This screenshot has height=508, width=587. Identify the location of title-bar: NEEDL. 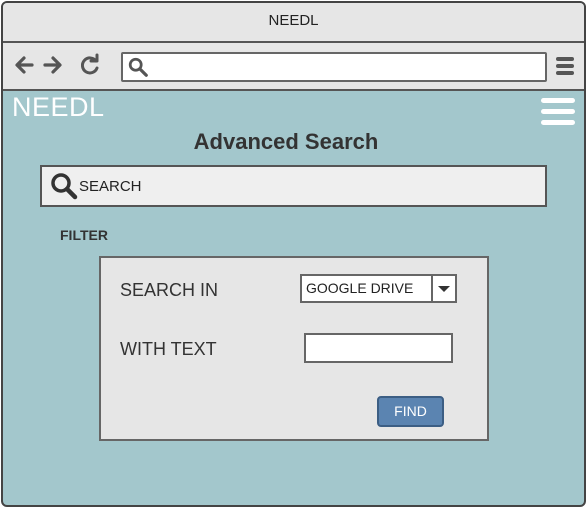
(293, 23).